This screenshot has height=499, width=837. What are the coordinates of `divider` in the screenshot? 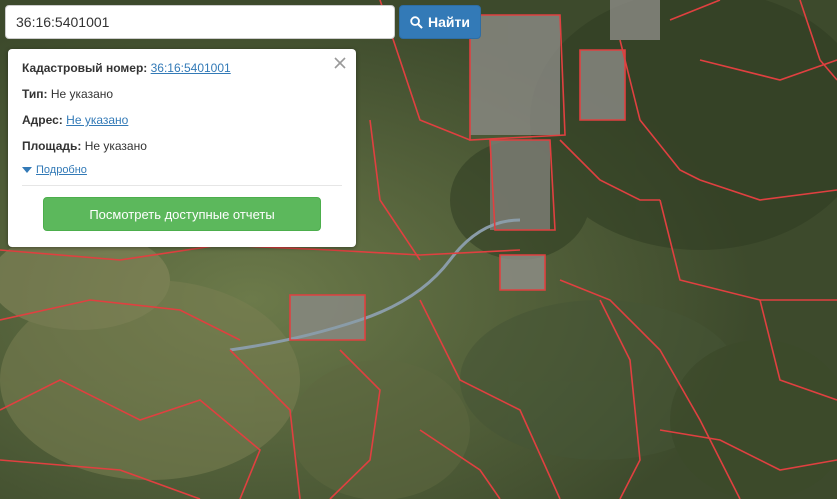 It's located at (182, 185).